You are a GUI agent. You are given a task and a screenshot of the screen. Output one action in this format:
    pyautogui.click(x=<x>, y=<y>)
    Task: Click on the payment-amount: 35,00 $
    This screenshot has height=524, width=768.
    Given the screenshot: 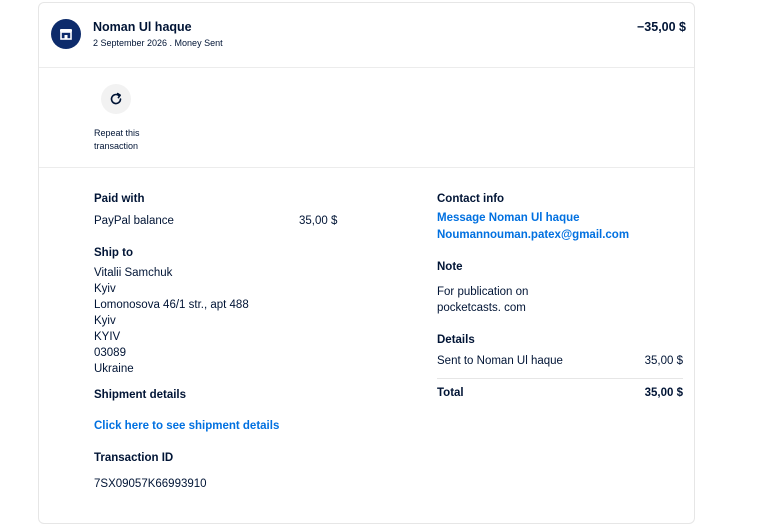 What is the action you would take?
    pyautogui.click(x=318, y=221)
    